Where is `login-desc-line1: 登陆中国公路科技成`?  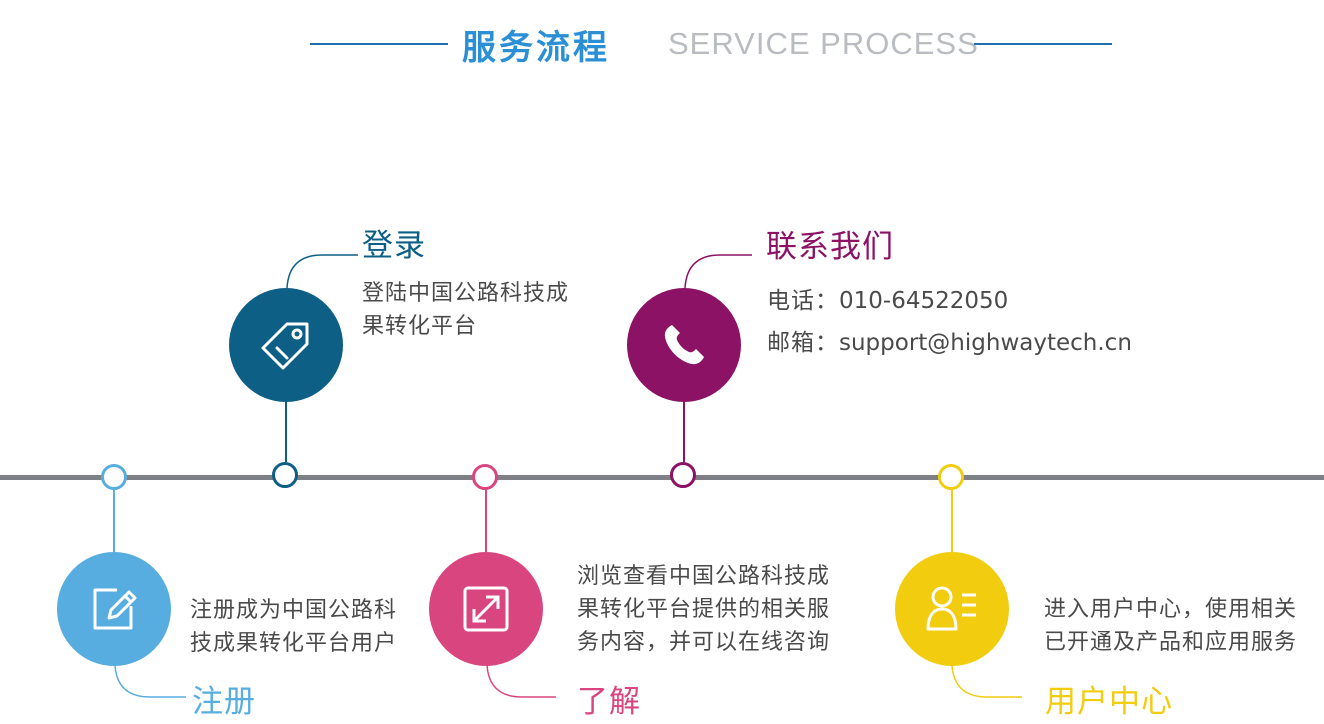 login-desc-line1: 登陆中国公路科技成 is located at coordinates (466, 293).